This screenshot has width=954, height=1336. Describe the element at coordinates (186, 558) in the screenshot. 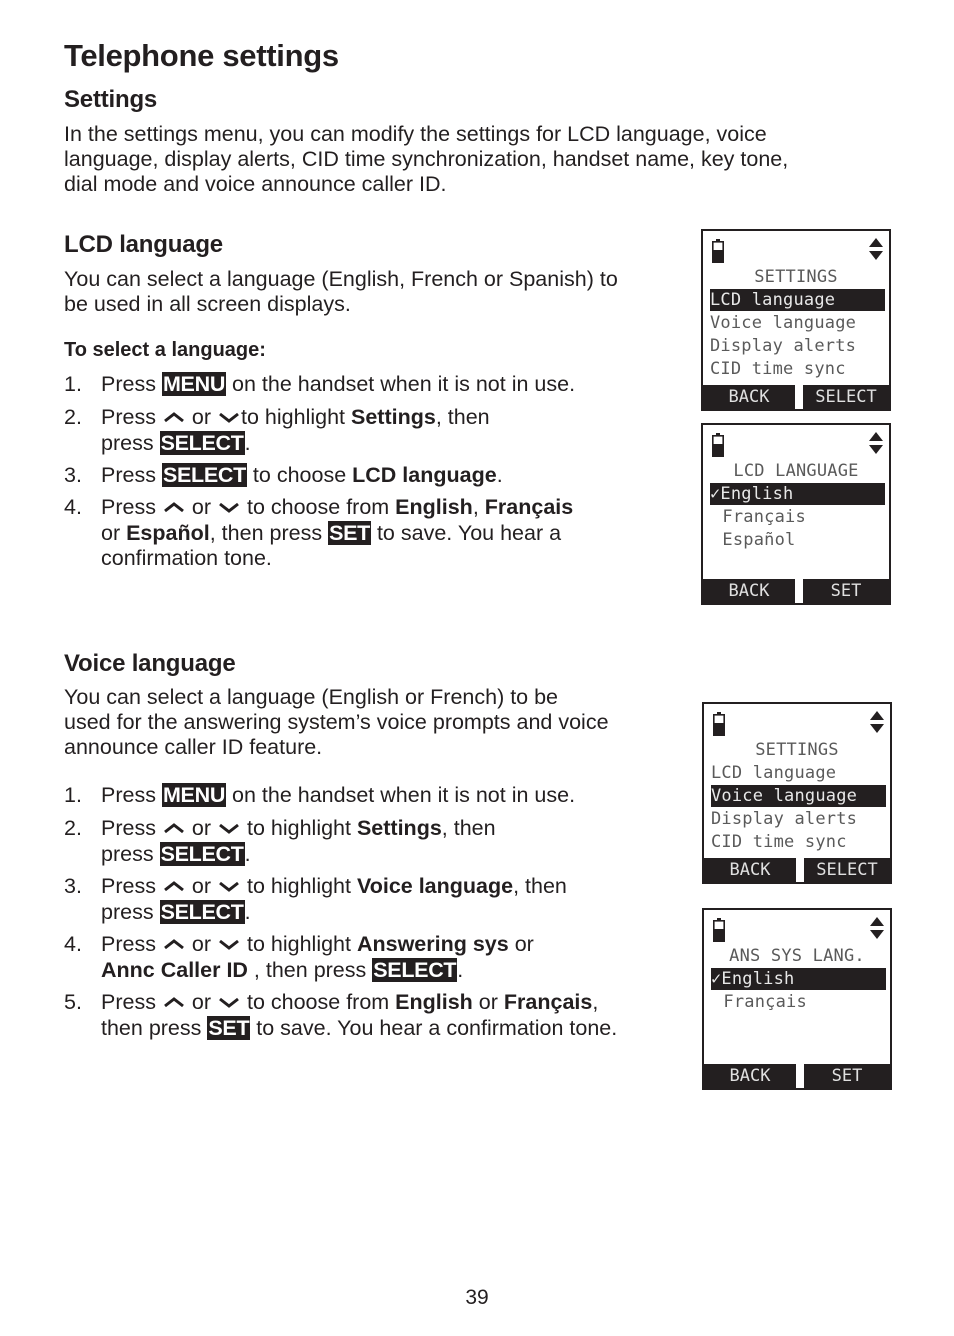

I see `step-text: confirmation tone.` at that location.